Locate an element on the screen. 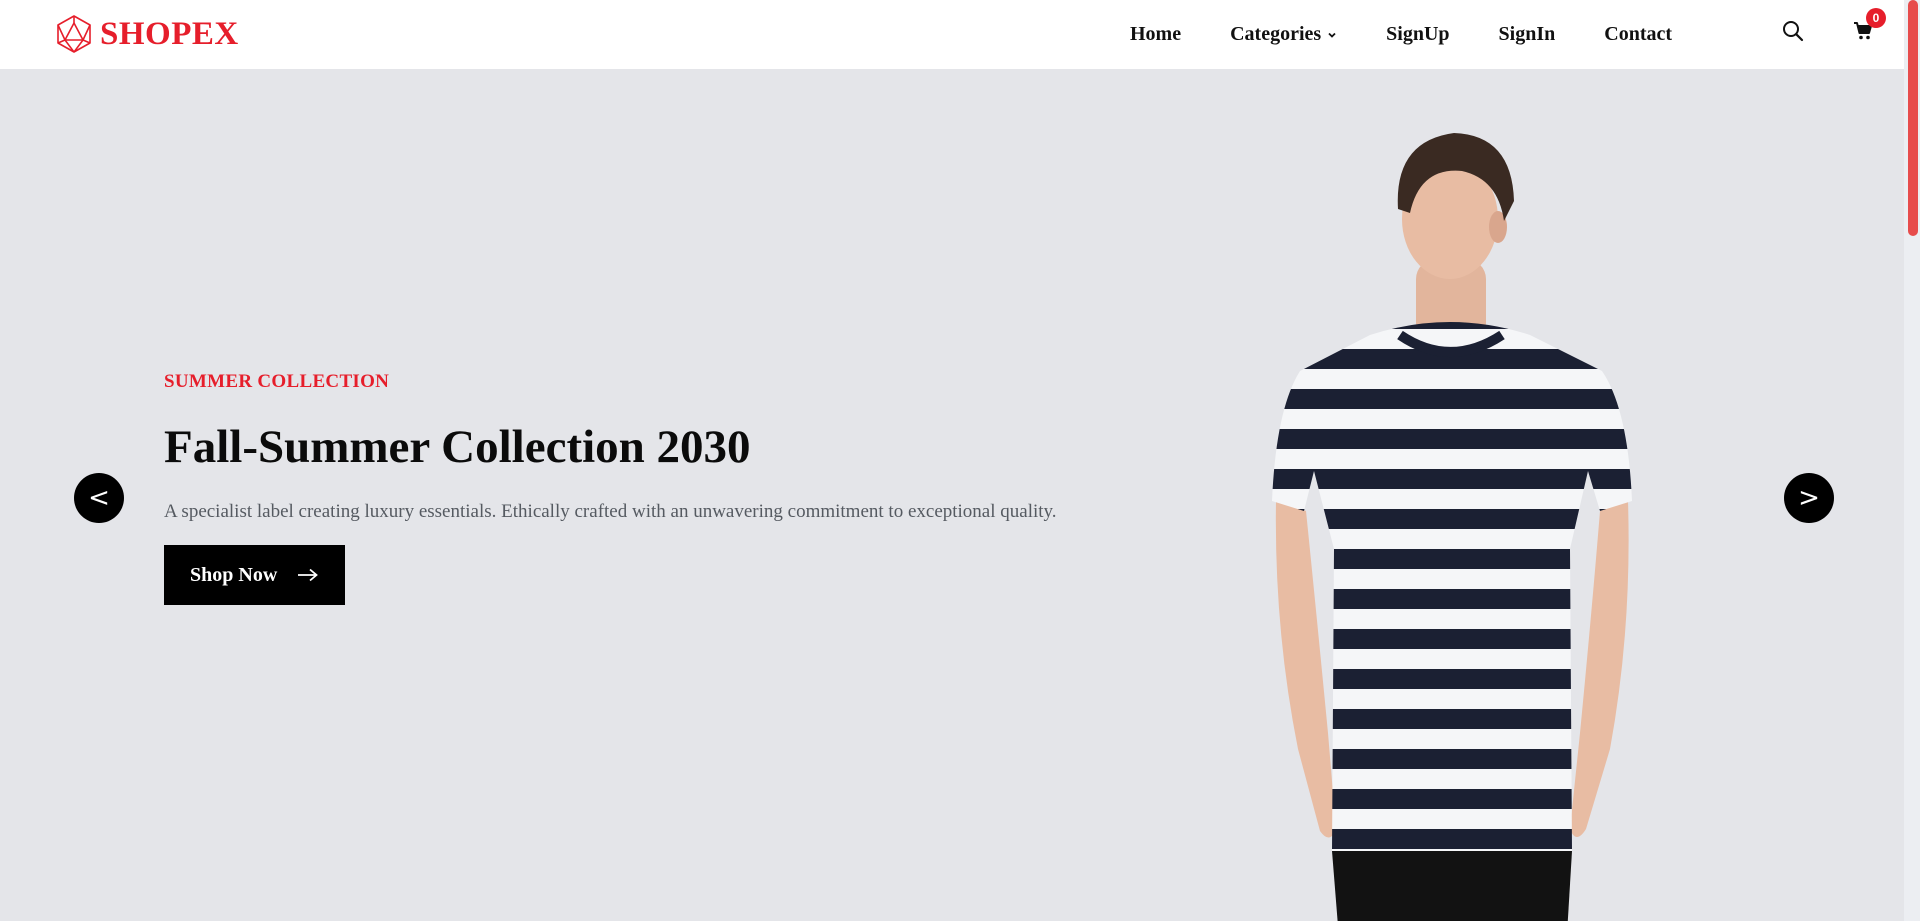 The width and height of the screenshot is (1920, 921). nav-item-label: Home is located at coordinates (1156, 34).